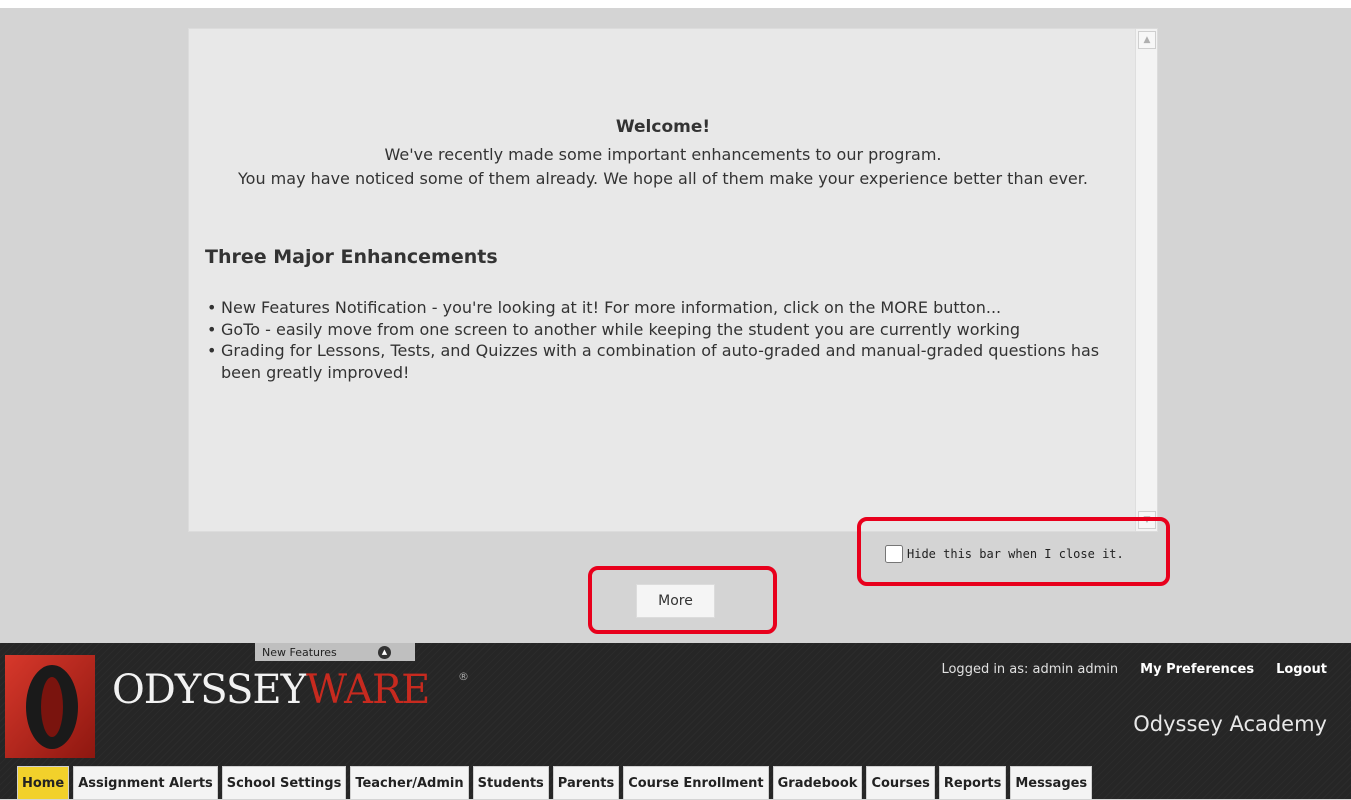  Describe the element at coordinates (696, 782) in the screenshot. I see `tab-course-enrollment: Course Enrollment` at that location.